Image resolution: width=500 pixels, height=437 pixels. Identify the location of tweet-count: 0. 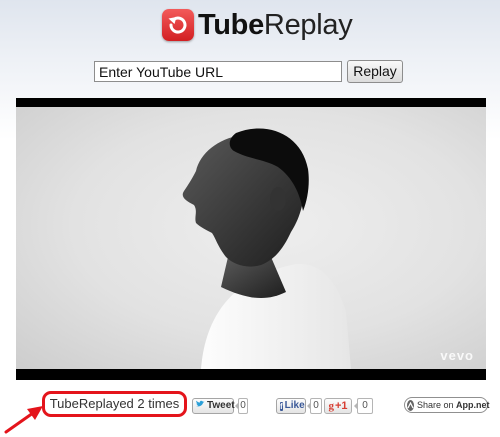
(241, 406).